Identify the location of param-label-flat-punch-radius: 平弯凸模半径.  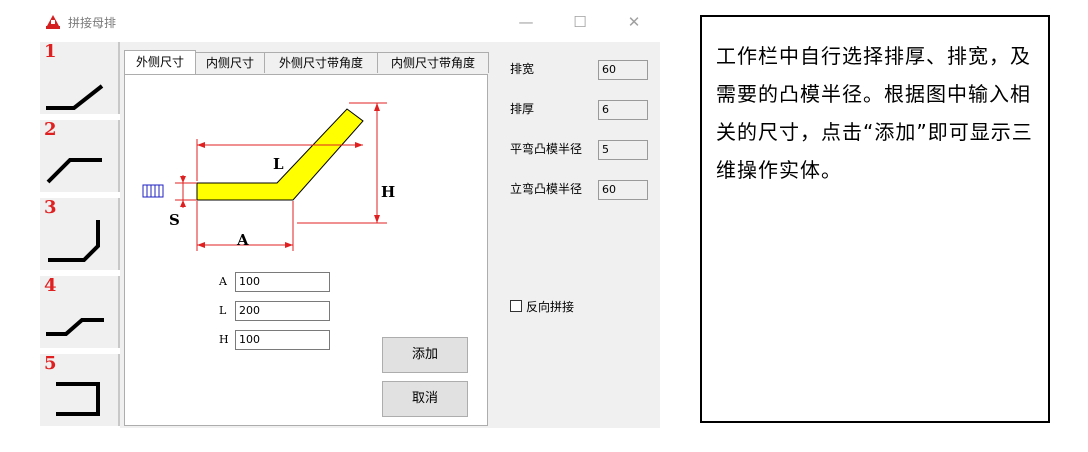
(546, 149).